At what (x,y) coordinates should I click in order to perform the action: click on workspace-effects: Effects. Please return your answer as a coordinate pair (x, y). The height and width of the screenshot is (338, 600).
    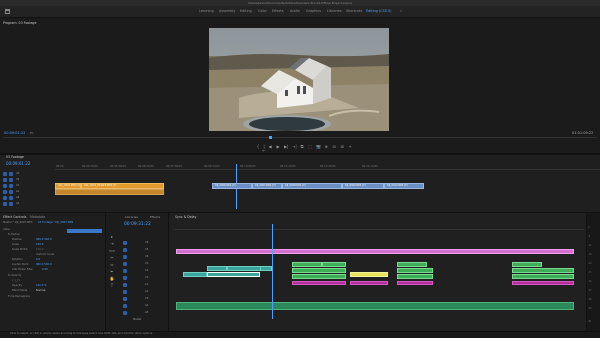
    Looking at the image, I should click on (278, 11).